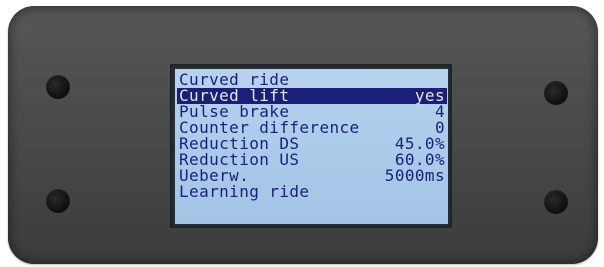  Describe the element at coordinates (312, 192) in the screenshot. I see `menu-item-learning-ride: Learning ride` at that location.